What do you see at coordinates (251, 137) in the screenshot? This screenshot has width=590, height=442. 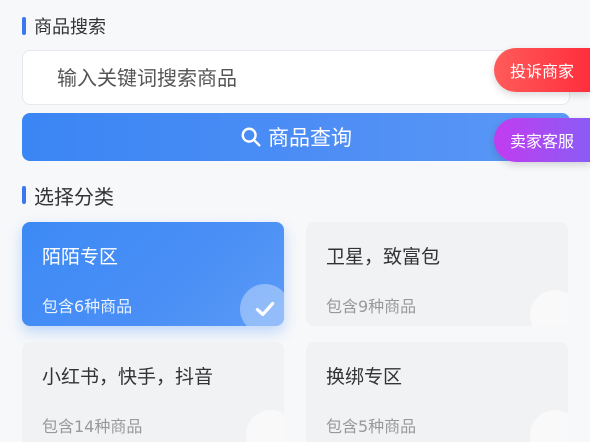 I see `search-icon` at bounding box center [251, 137].